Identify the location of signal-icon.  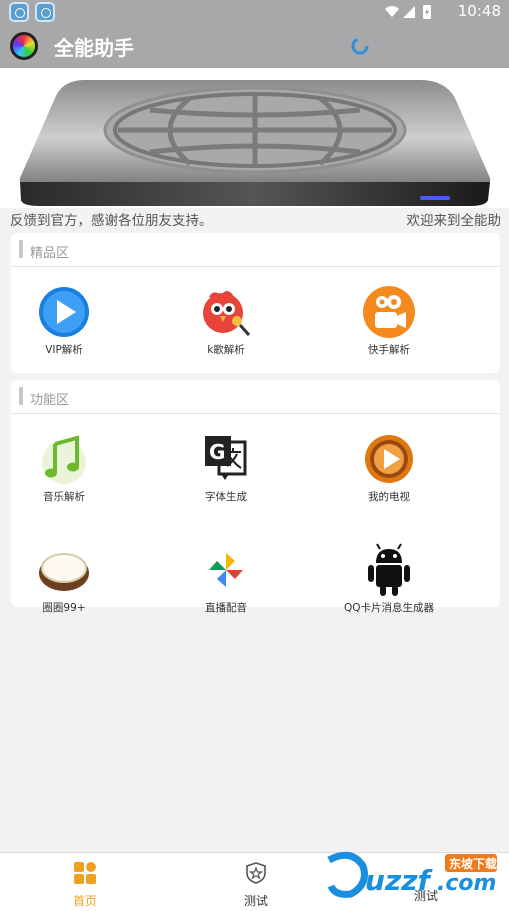
(409, 12).